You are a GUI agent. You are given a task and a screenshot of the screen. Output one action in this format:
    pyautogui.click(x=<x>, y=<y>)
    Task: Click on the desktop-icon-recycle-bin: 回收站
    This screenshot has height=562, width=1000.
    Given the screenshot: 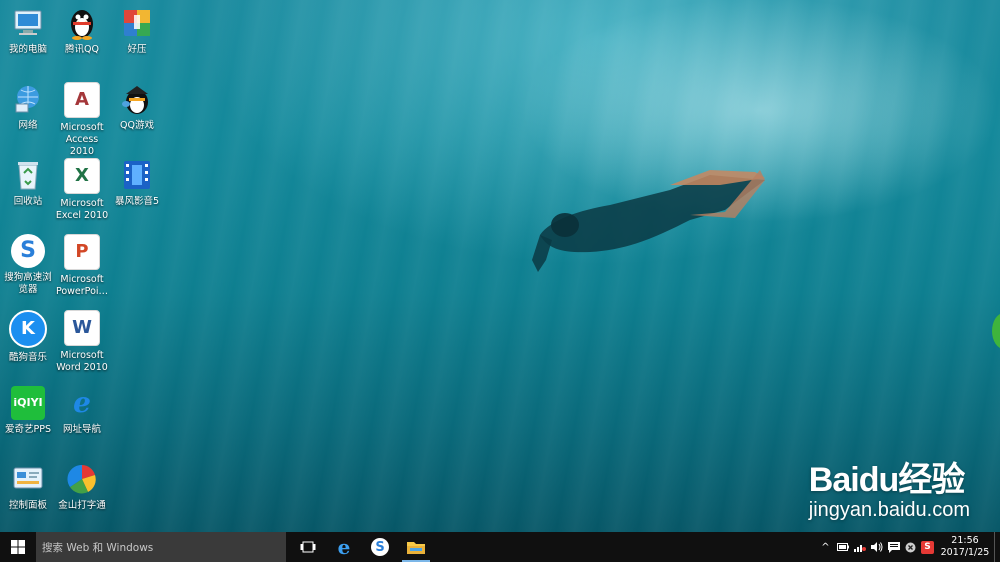 What is the action you would take?
    pyautogui.click(x=28, y=183)
    